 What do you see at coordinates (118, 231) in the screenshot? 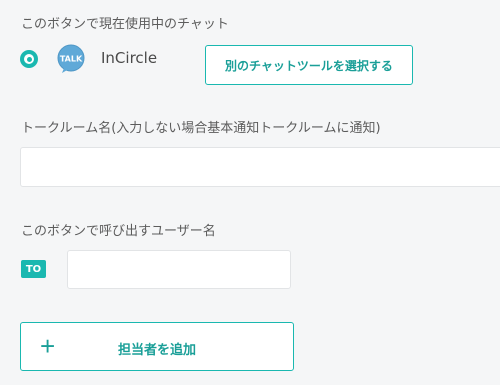
I see `call-user-label: このボタンで呼び出すユーザー名` at bounding box center [118, 231].